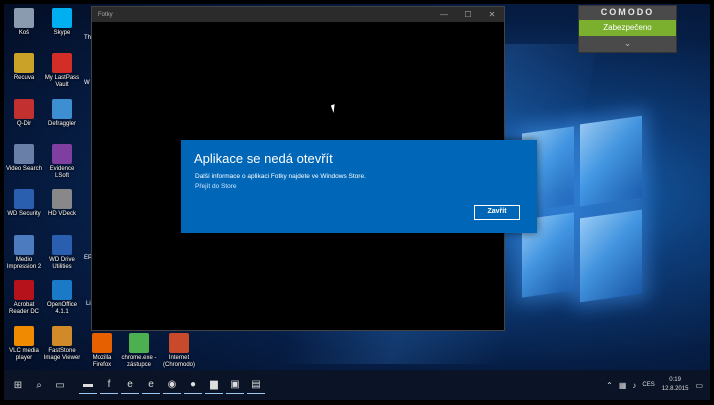 This screenshot has height=405, width=714. Describe the element at coordinates (172, 385) in the screenshot. I see `chromodo-task-icon: ◉` at that location.